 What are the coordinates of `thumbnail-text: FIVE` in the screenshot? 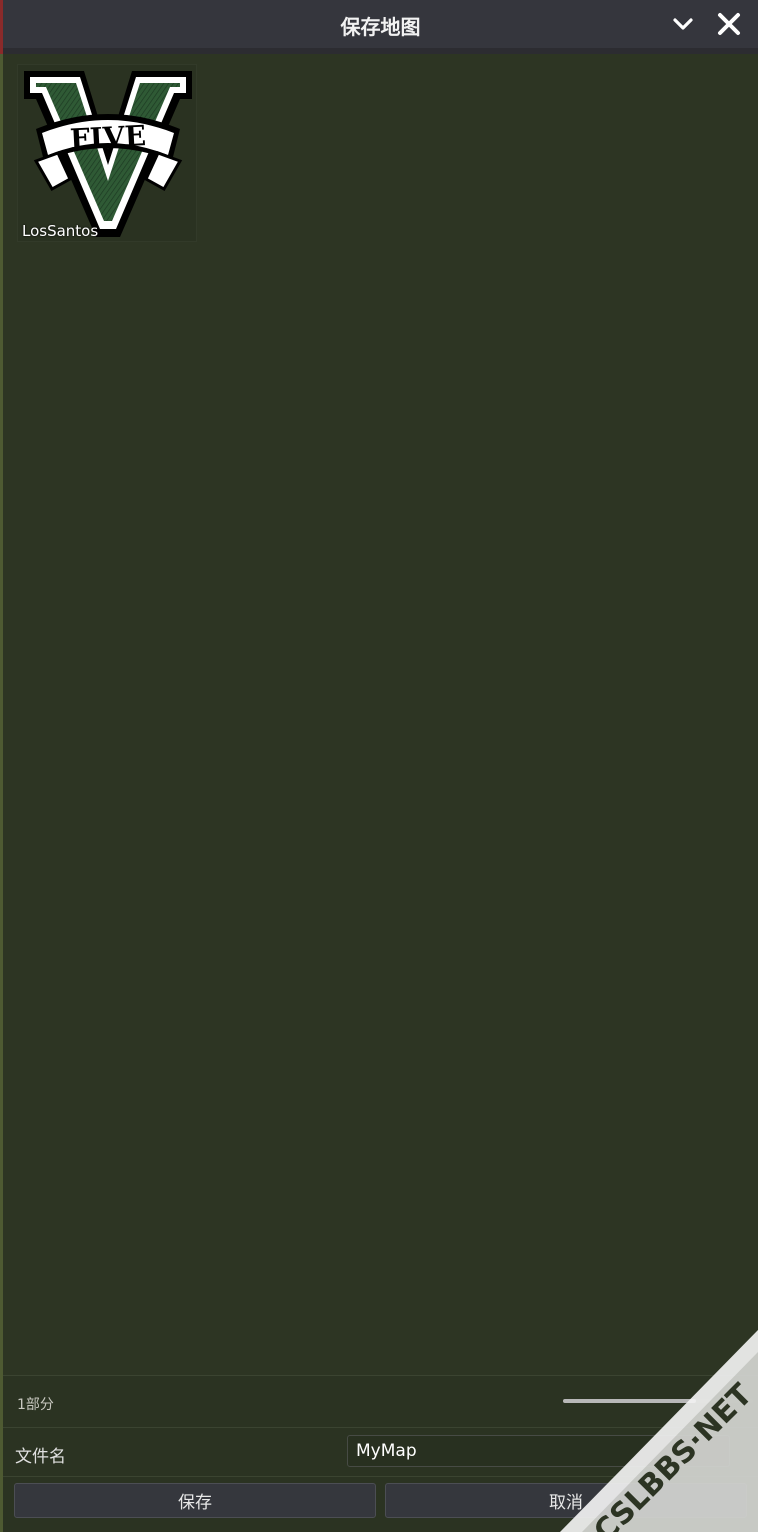 It's located at (108, 137).